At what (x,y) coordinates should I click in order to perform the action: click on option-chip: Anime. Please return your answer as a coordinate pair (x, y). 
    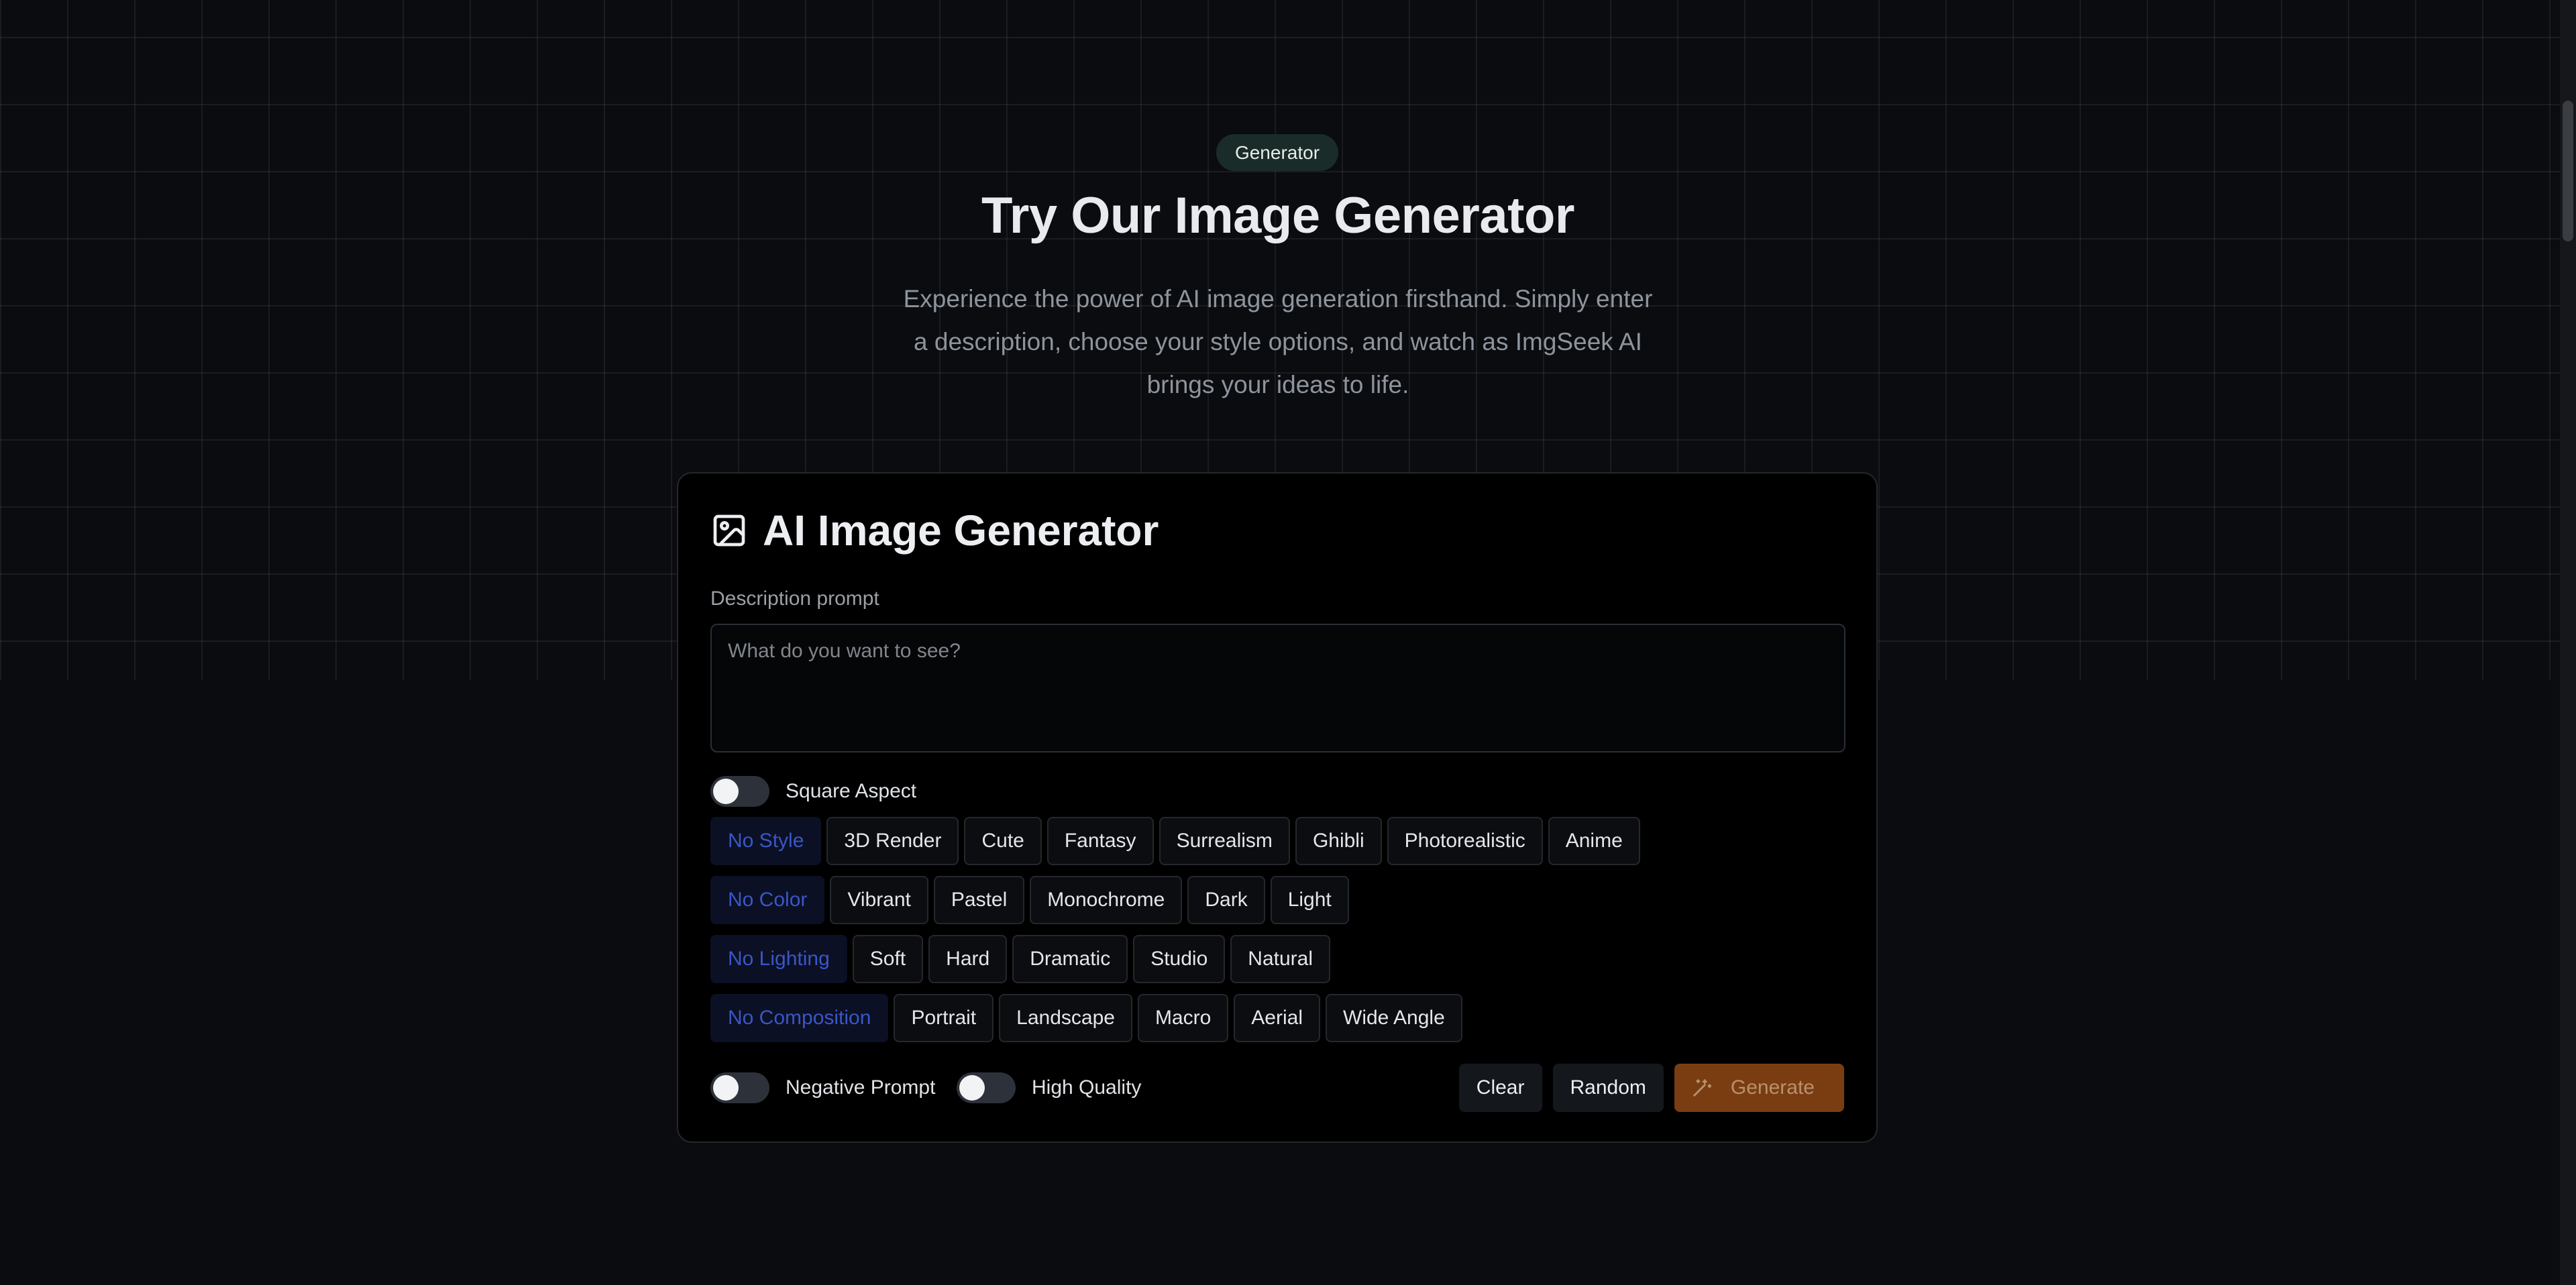
    Looking at the image, I should click on (1594, 841).